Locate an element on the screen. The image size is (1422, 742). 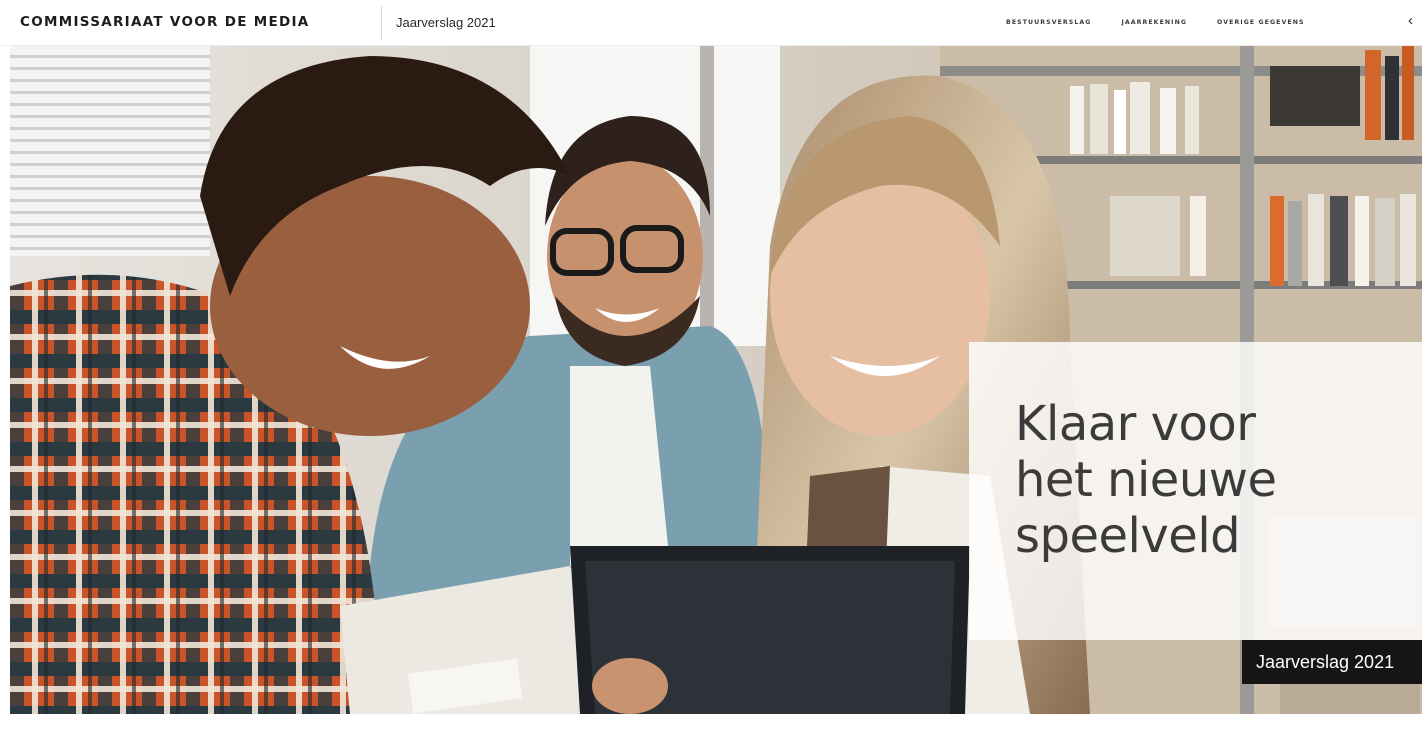
report-title: Jaarverslag 2021 is located at coordinates (446, 22).